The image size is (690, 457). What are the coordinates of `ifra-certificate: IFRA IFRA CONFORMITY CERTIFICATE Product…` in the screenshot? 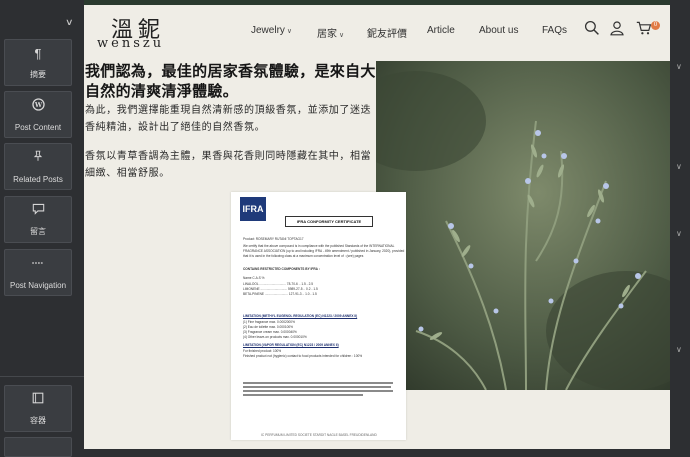 It's located at (318, 316).